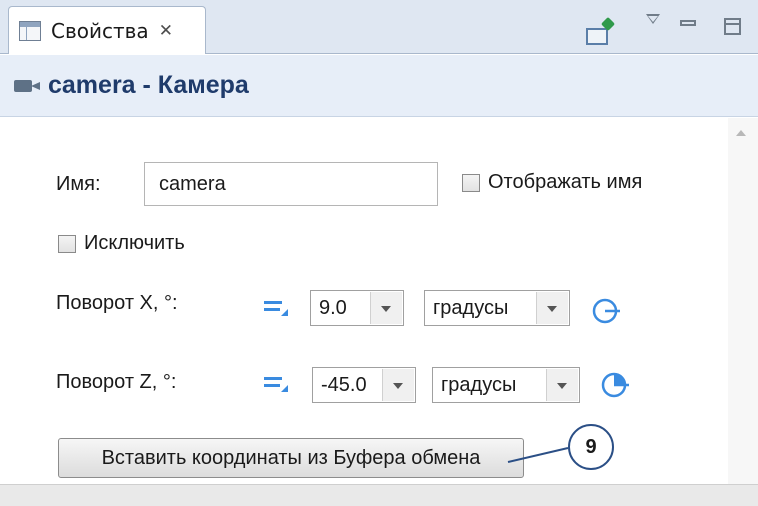 The height and width of the screenshot is (506, 758). I want to click on expression-mode-z-icon, so click(276, 383).